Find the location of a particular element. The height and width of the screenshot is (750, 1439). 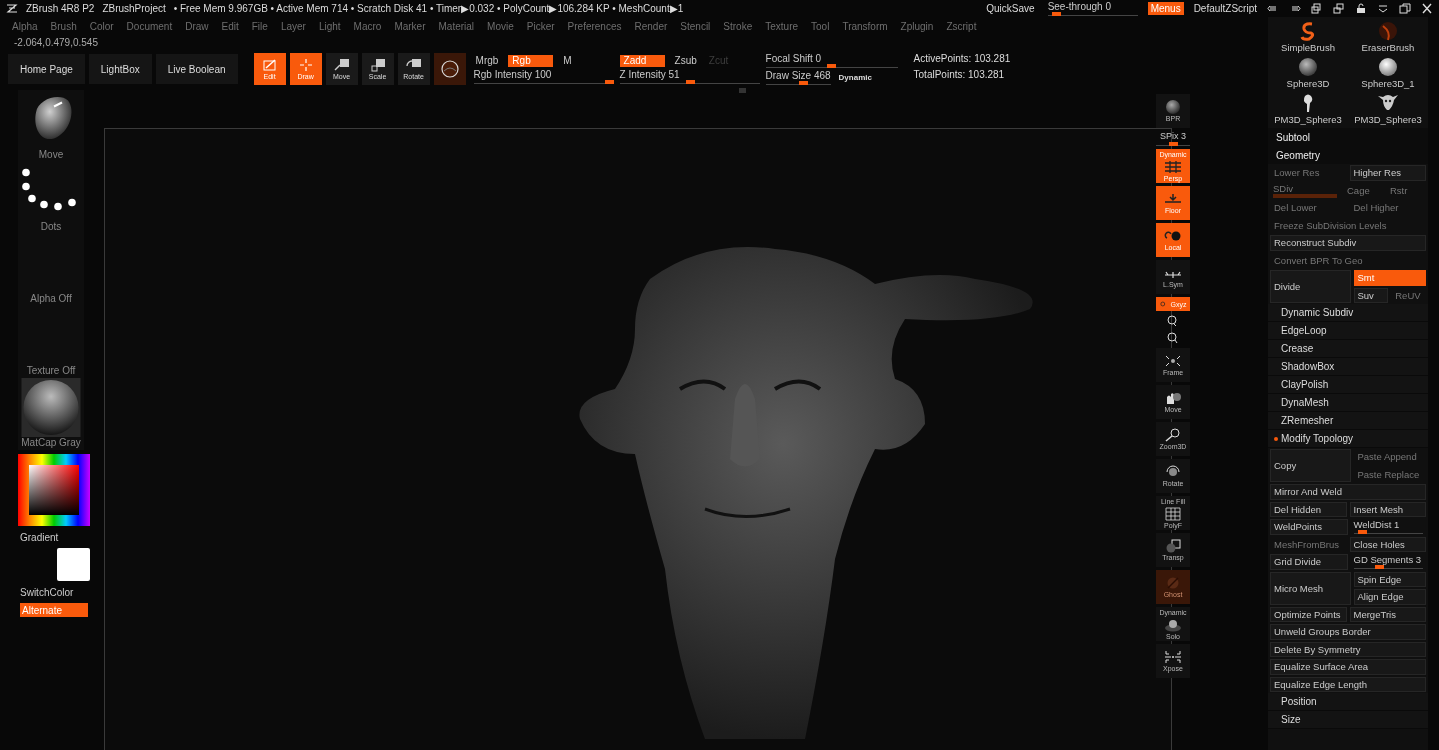

panel-button: Del Hidden is located at coordinates (1308, 509).